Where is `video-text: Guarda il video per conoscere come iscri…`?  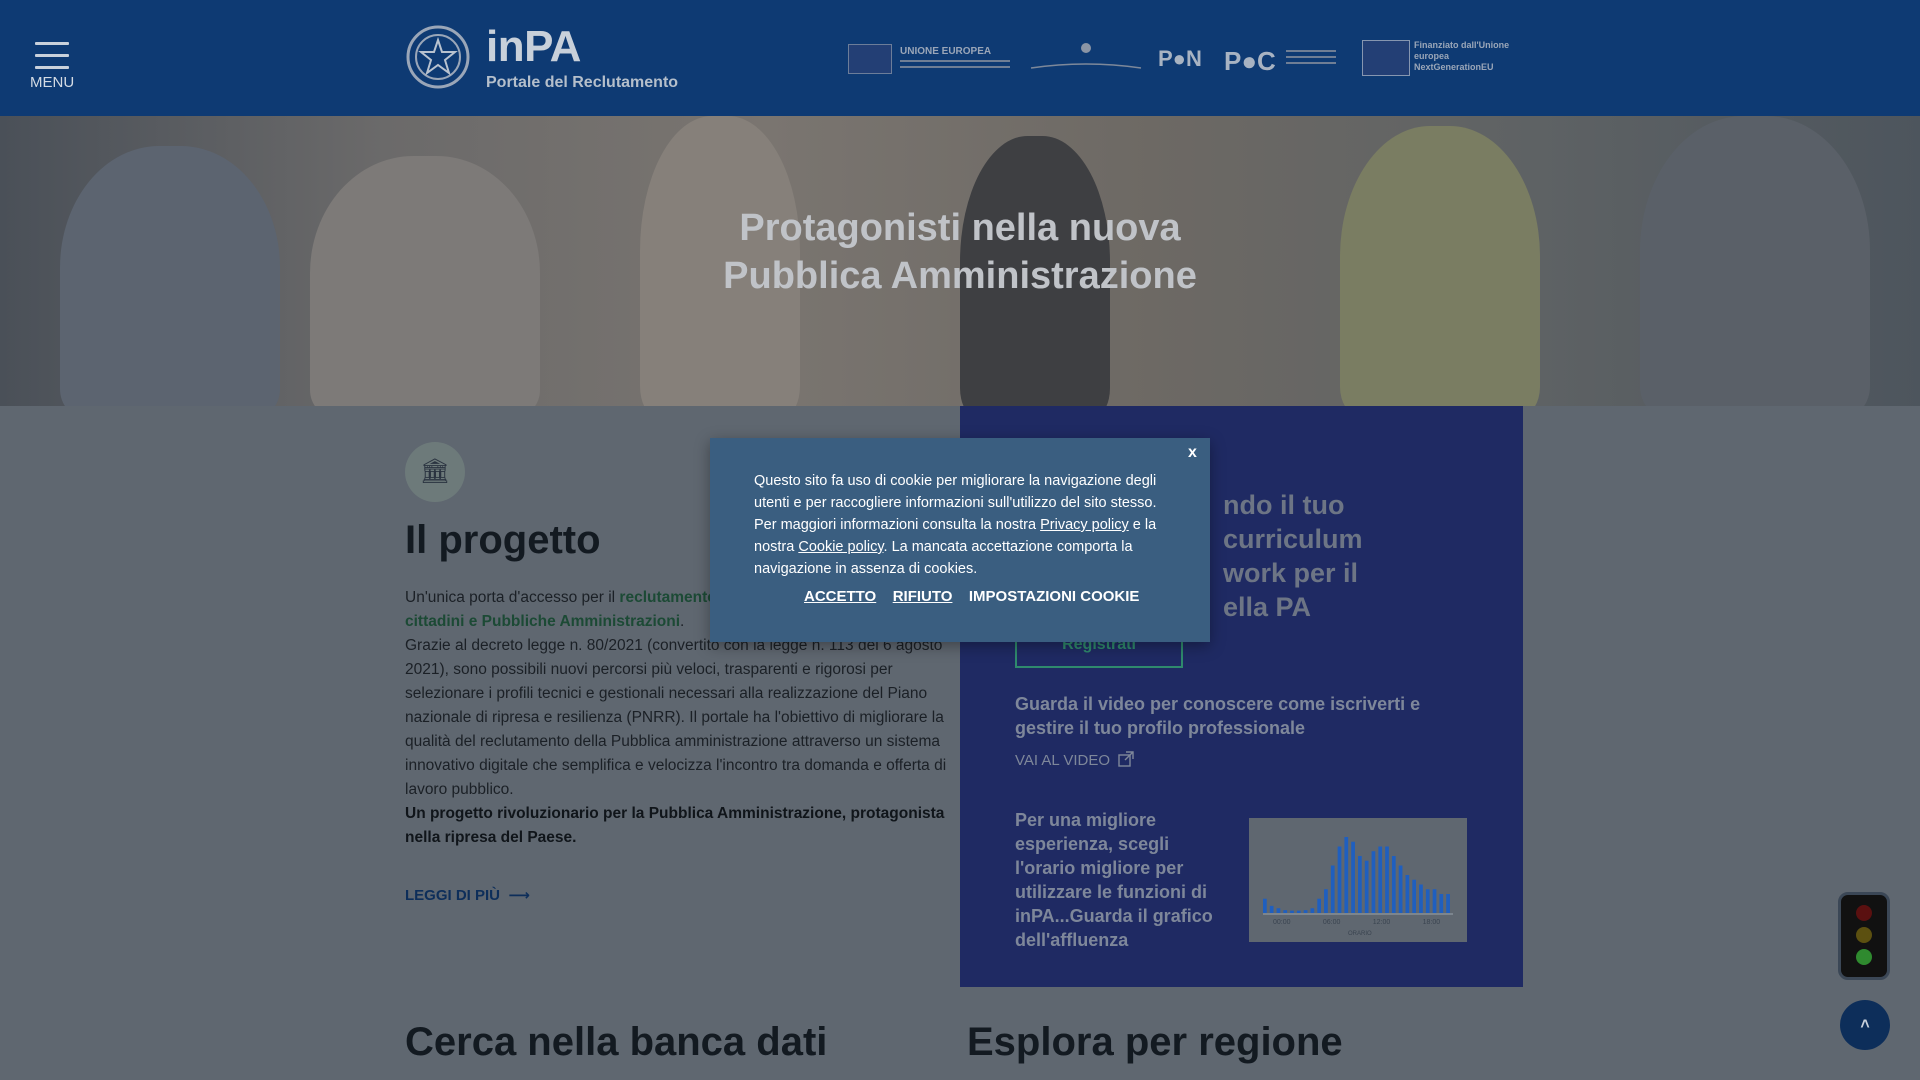 video-text: Guarda il video per conoscere come iscri… is located at coordinates (1218, 716).